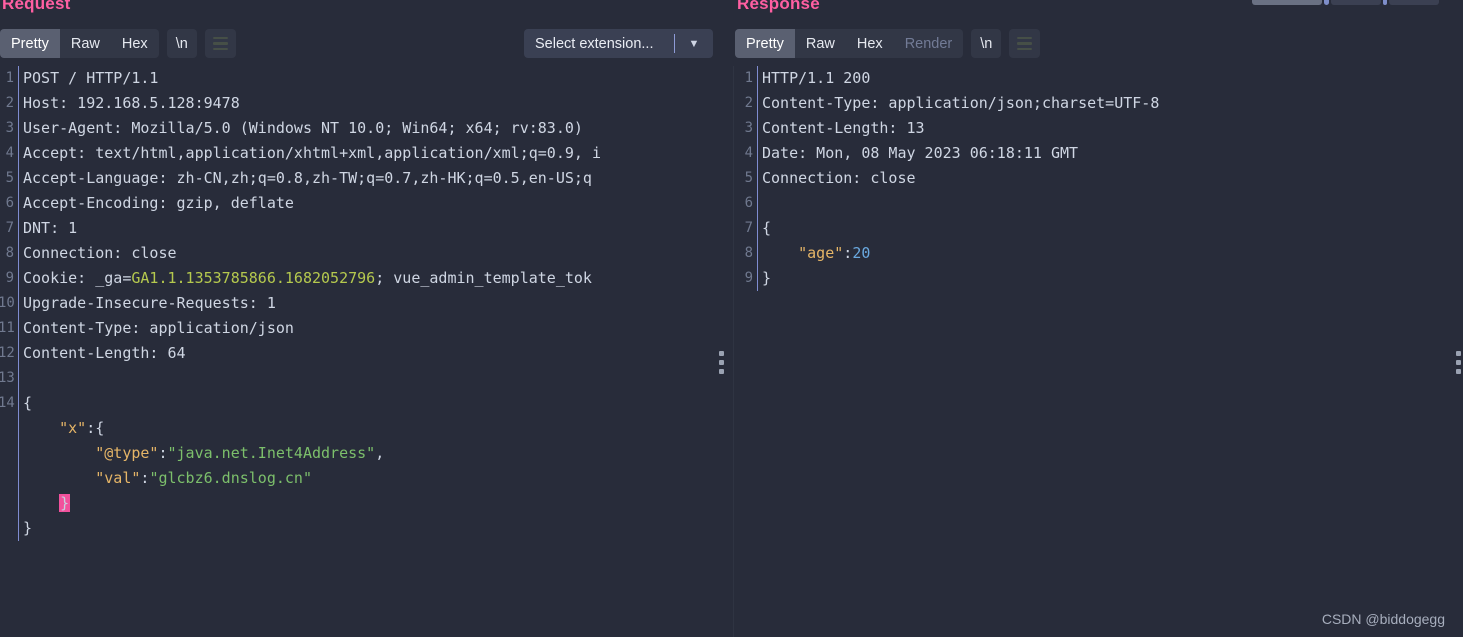 This screenshot has width=1463, height=637. What do you see at coordinates (748, 253) in the screenshot?
I see `line-number: 8` at bounding box center [748, 253].